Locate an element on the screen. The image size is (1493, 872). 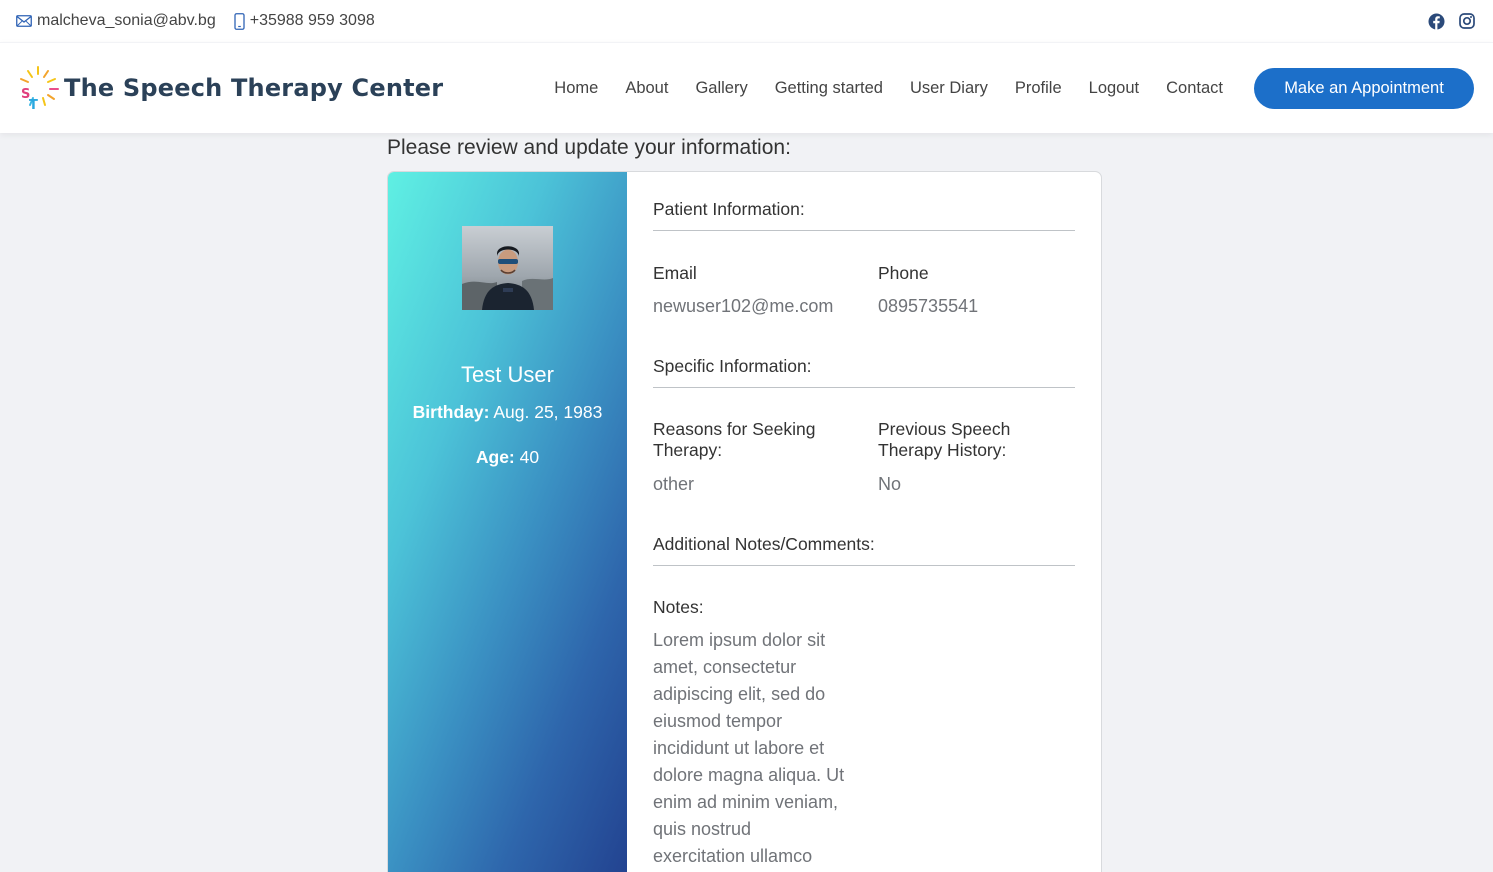
age-row: Age: 40 is located at coordinates (507, 457).